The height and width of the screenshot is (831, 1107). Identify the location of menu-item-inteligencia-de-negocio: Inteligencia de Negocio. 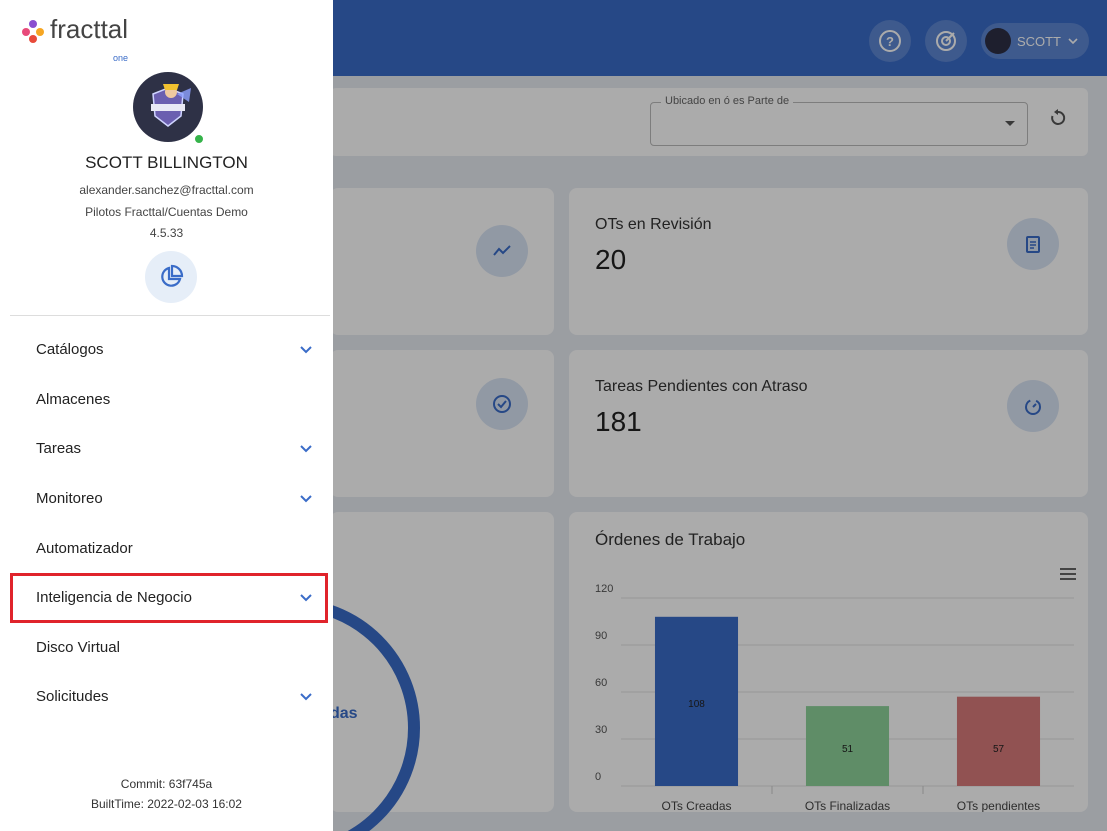
(169, 597).